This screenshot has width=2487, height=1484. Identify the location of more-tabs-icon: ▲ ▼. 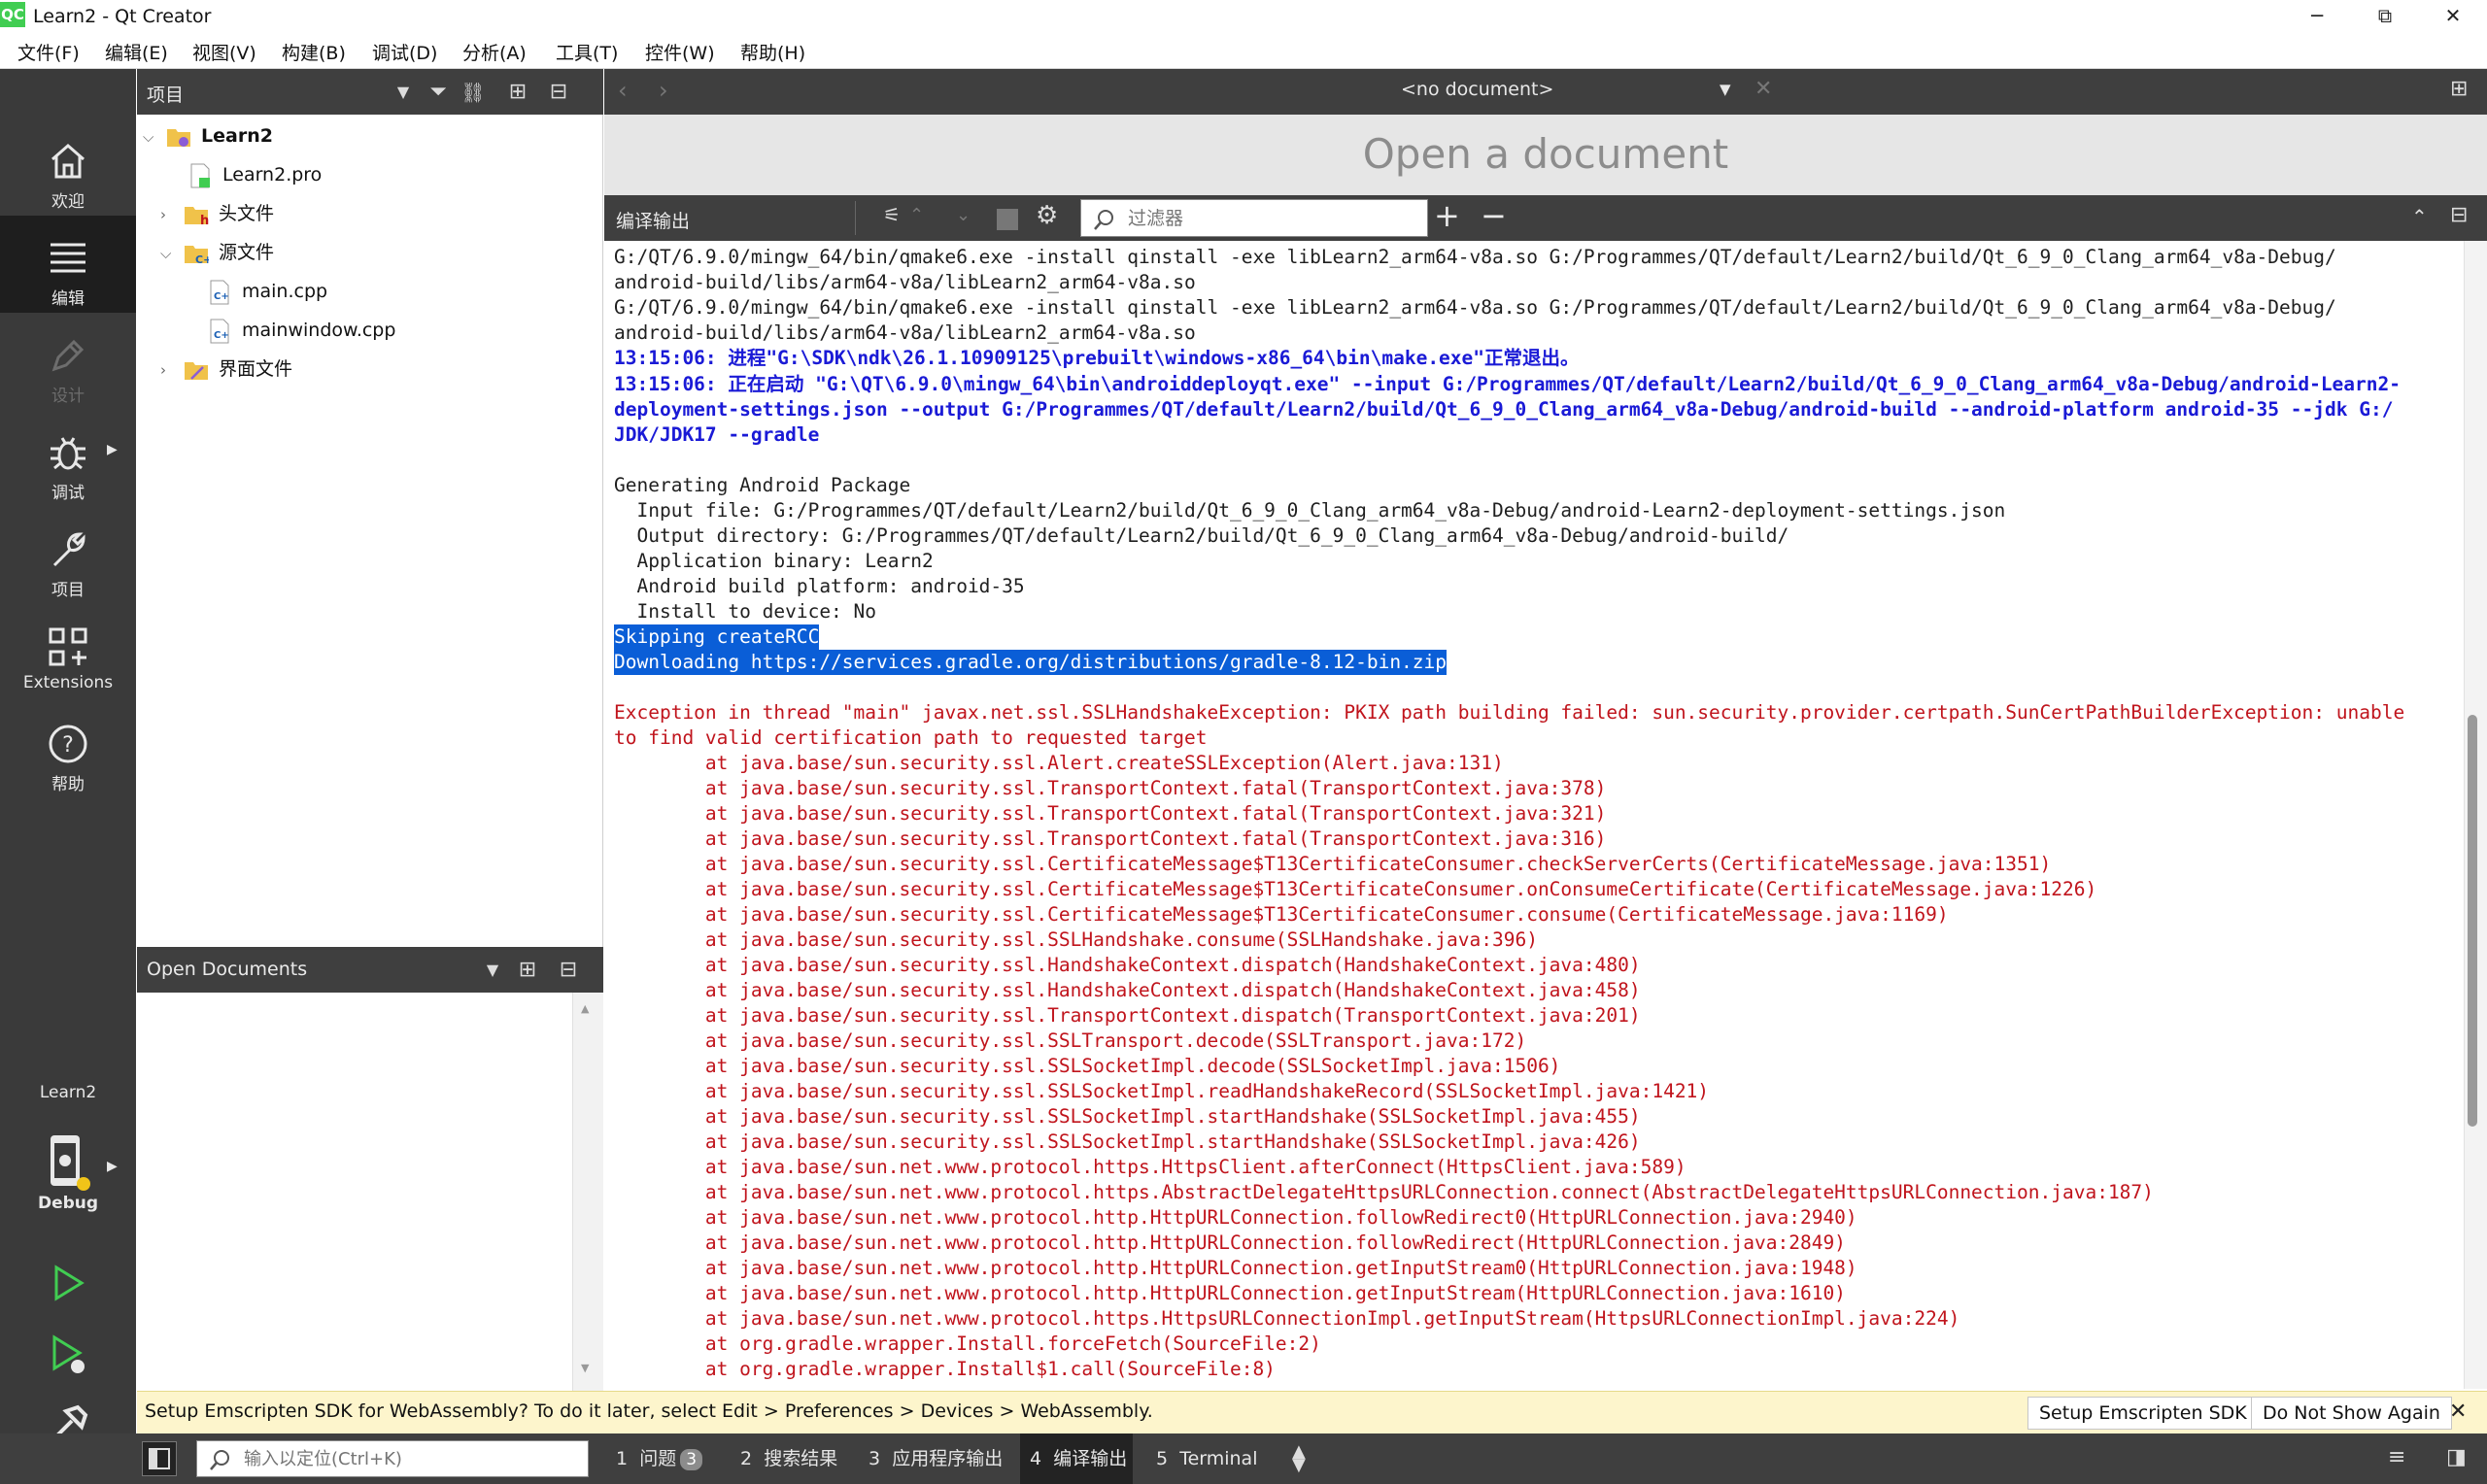
(1299, 1458).